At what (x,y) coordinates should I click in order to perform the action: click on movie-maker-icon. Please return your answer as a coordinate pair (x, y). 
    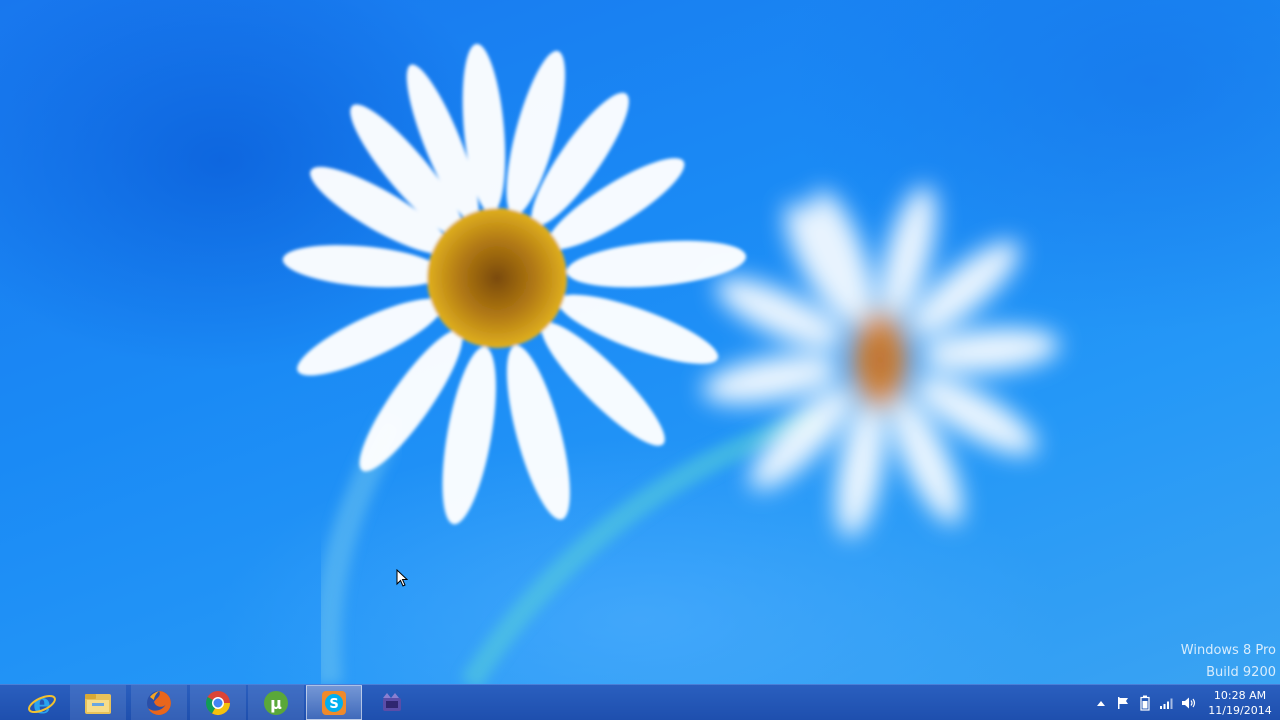
    Looking at the image, I should click on (392, 701).